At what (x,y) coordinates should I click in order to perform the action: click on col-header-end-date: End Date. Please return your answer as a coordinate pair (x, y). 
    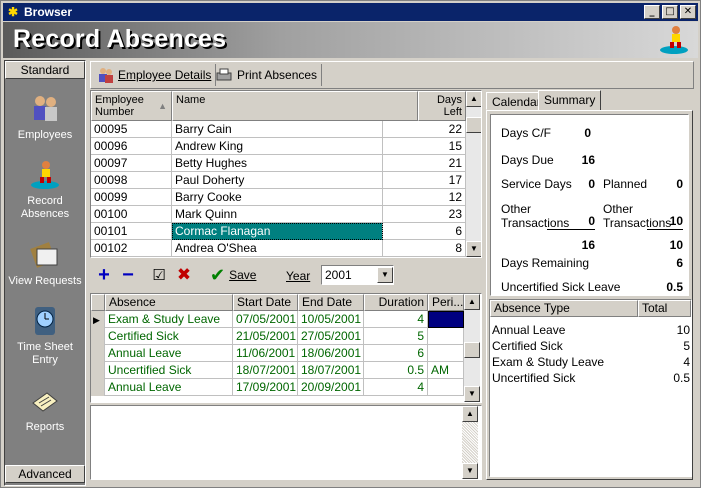
    Looking at the image, I should click on (331, 302).